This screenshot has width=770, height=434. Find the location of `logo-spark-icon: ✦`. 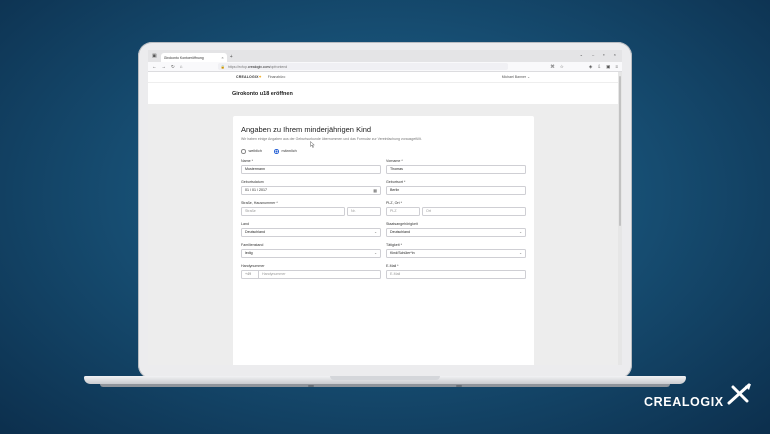

logo-spark-icon: ✦ is located at coordinates (260, 77).